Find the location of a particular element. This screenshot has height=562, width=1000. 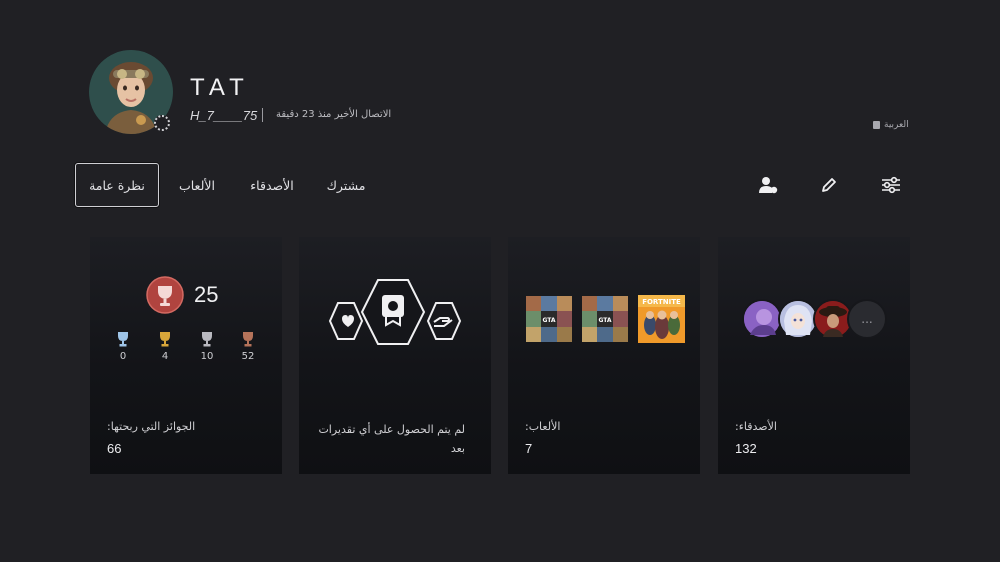

language-label: العربية is located at coordinates (896, 125).